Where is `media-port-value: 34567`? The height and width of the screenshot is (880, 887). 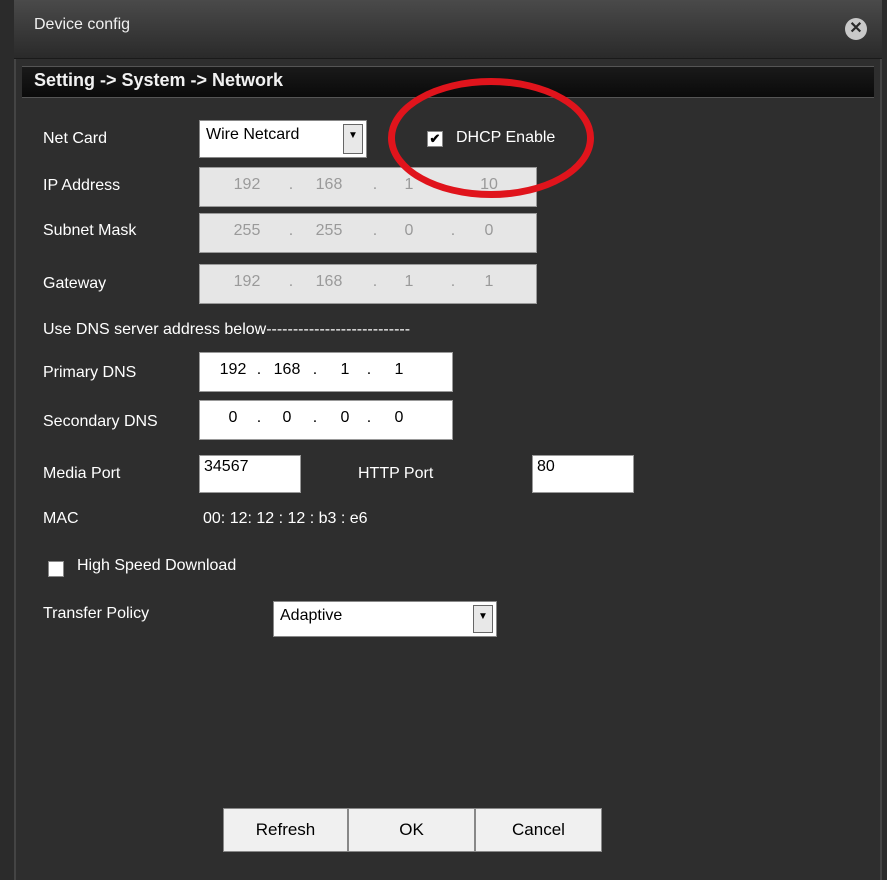
media-port-value: 34567 is located at coordinates (226, 466).